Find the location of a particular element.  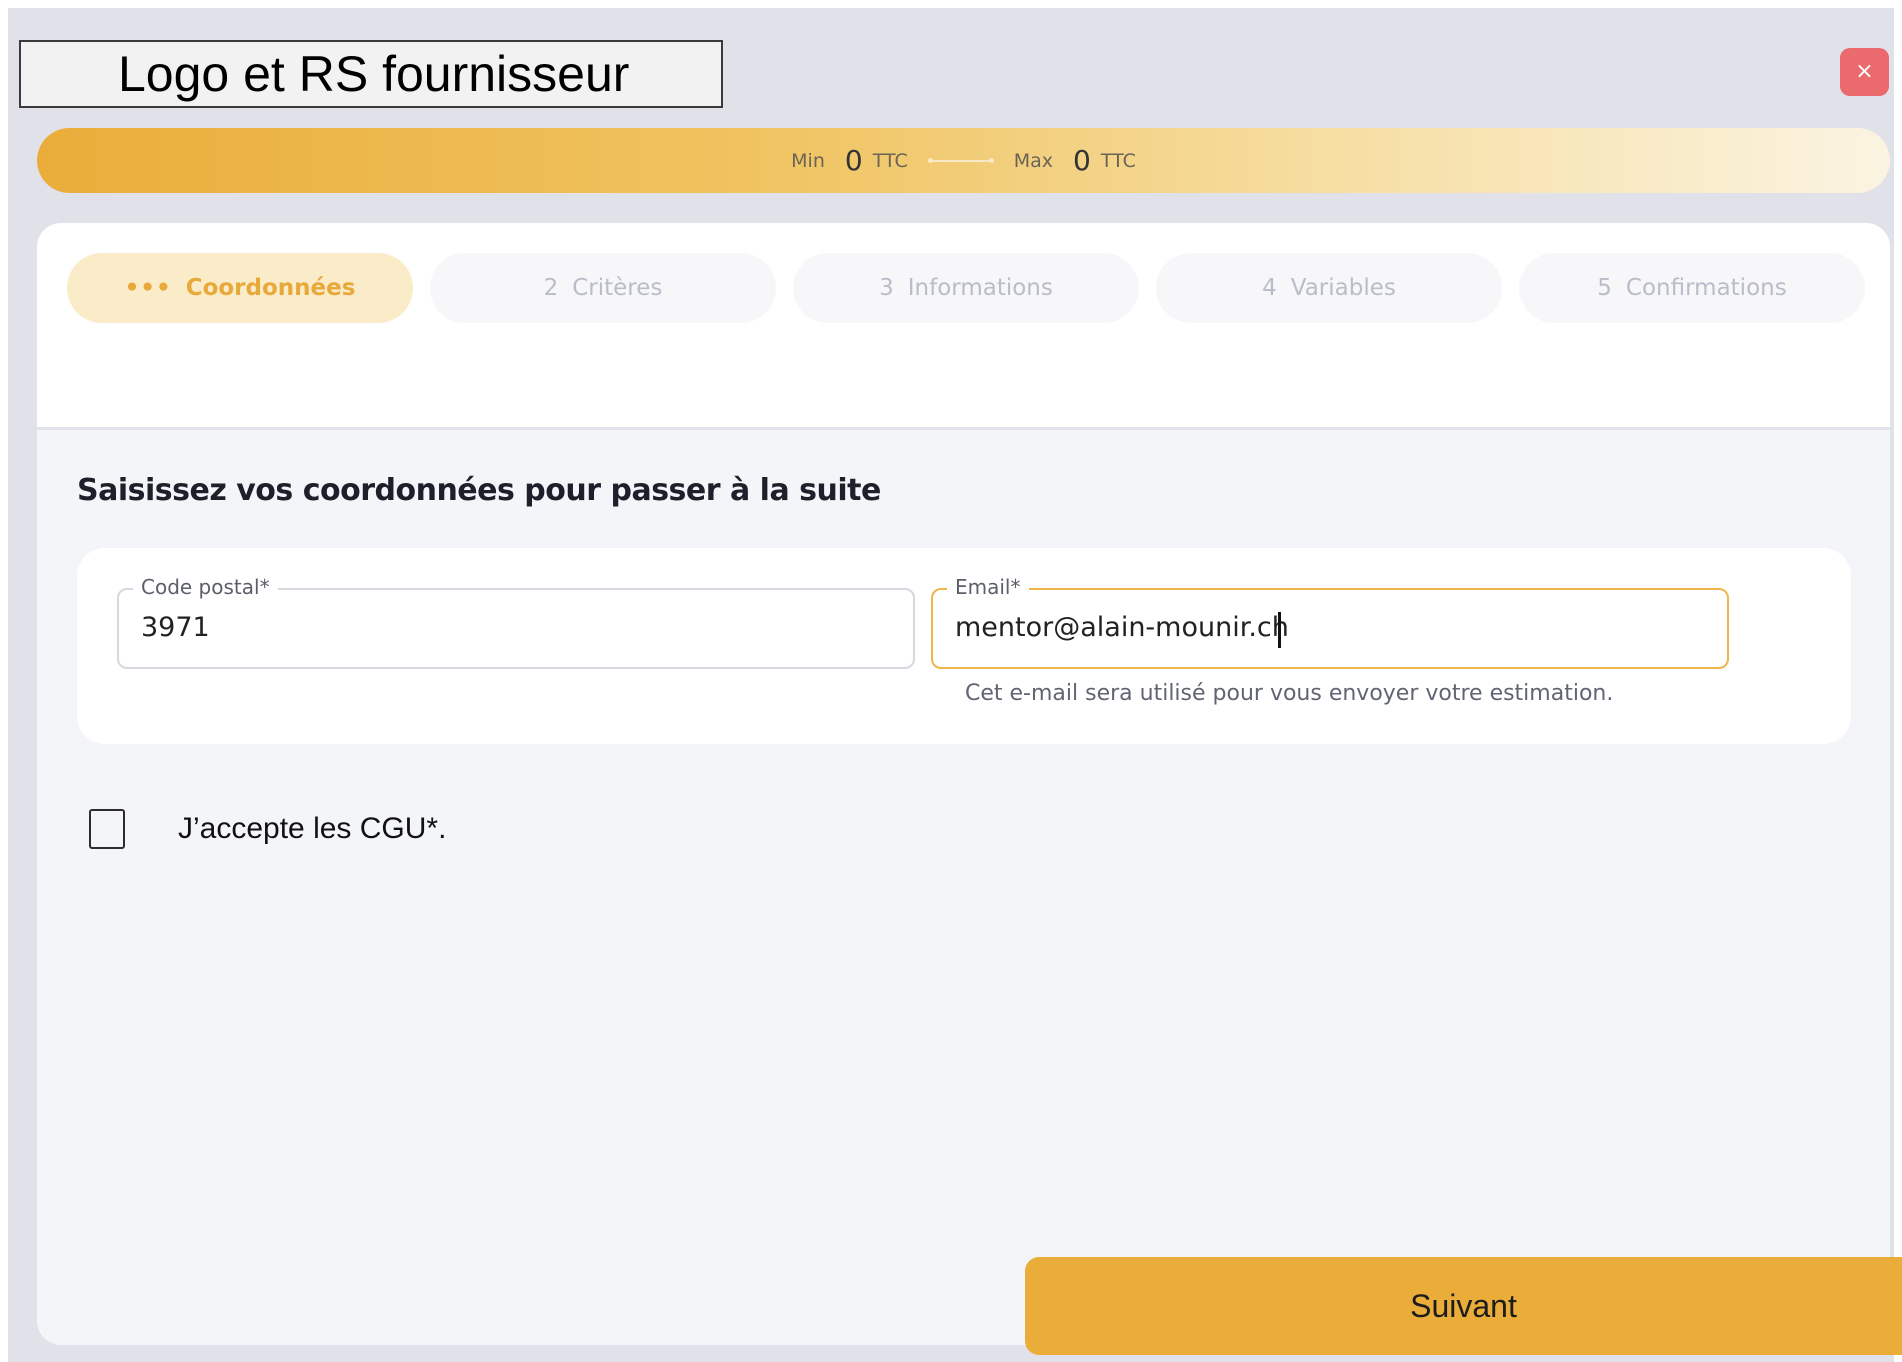

step-number: 2 is located at coordinates (551, 288).